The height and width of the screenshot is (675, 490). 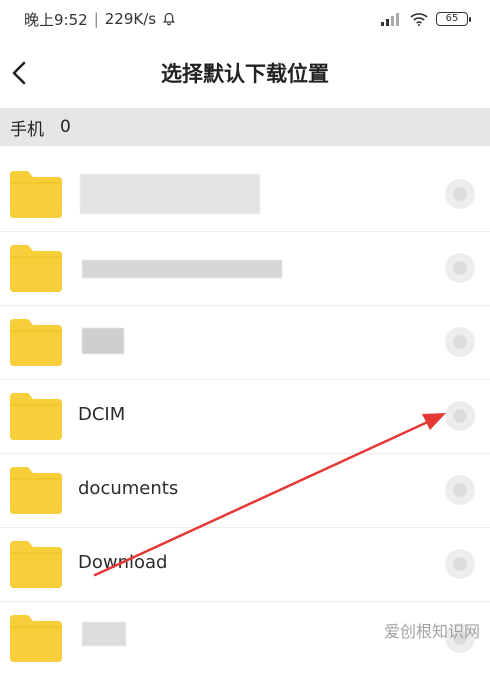 What do you see at coordinates (245, 491) in the screenshot?
I see `folder-row: documents` at bounding box center [245, 491].